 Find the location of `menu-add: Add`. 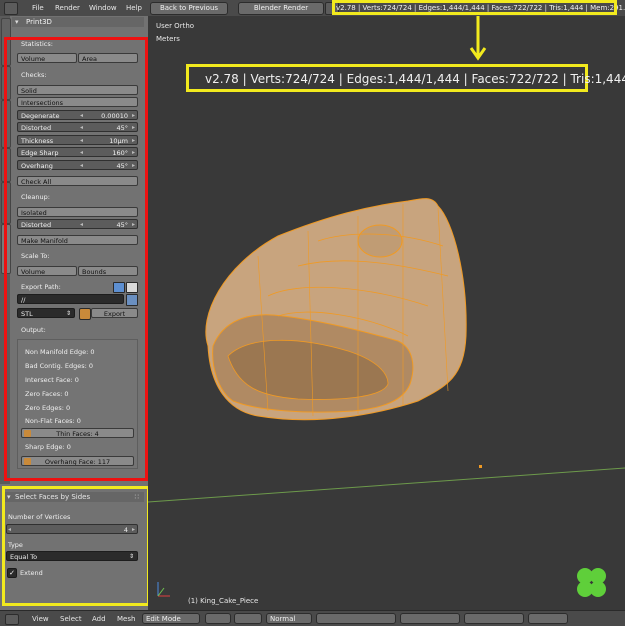

menu-add: Add is located at coordinates (99, 619).